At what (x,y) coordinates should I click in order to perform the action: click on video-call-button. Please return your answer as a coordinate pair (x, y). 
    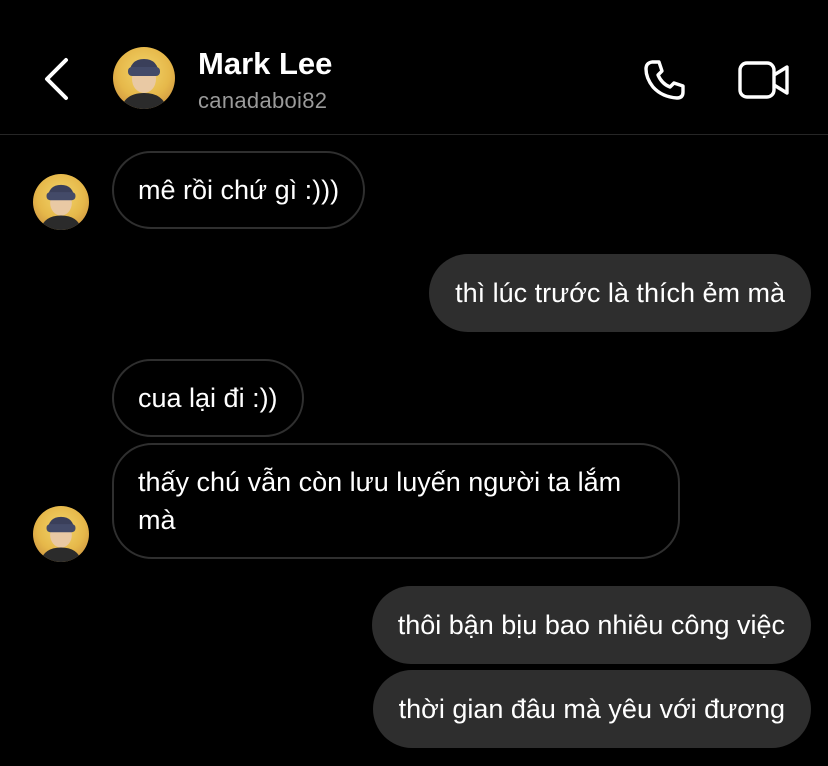
    Looking at the image, I should click on (764, 80).